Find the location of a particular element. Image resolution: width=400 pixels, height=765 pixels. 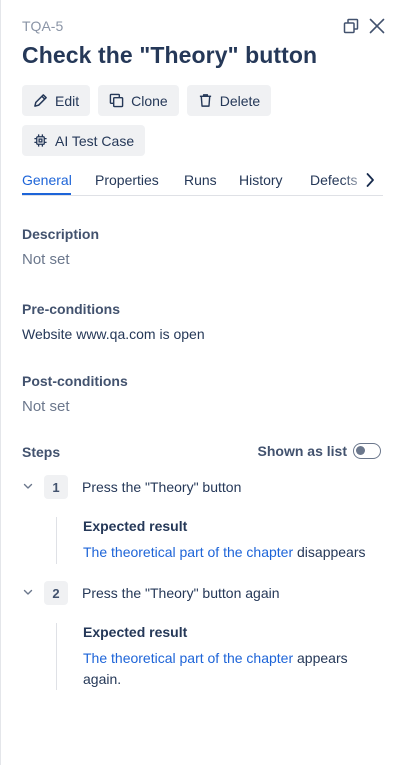

chevron-right-icon is located at coordinates (370, 180).